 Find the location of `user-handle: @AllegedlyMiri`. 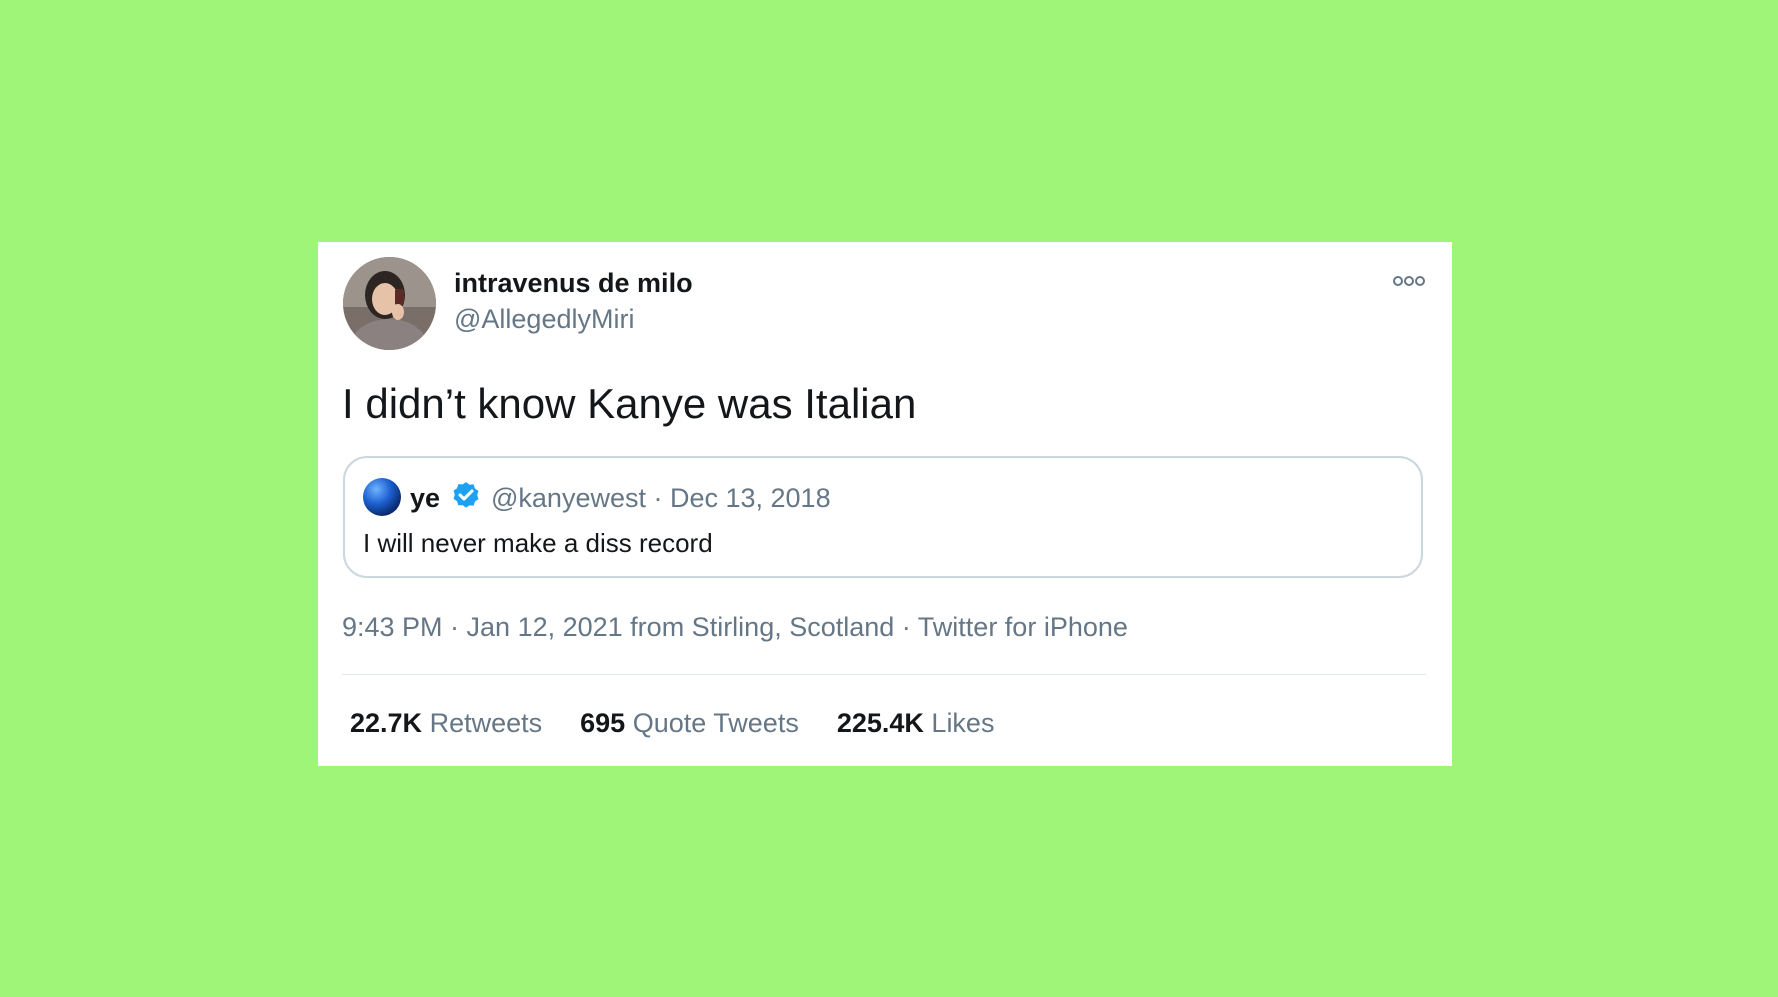

user-handle: @AllegedlyMiri is located at coordinates (544, 319).